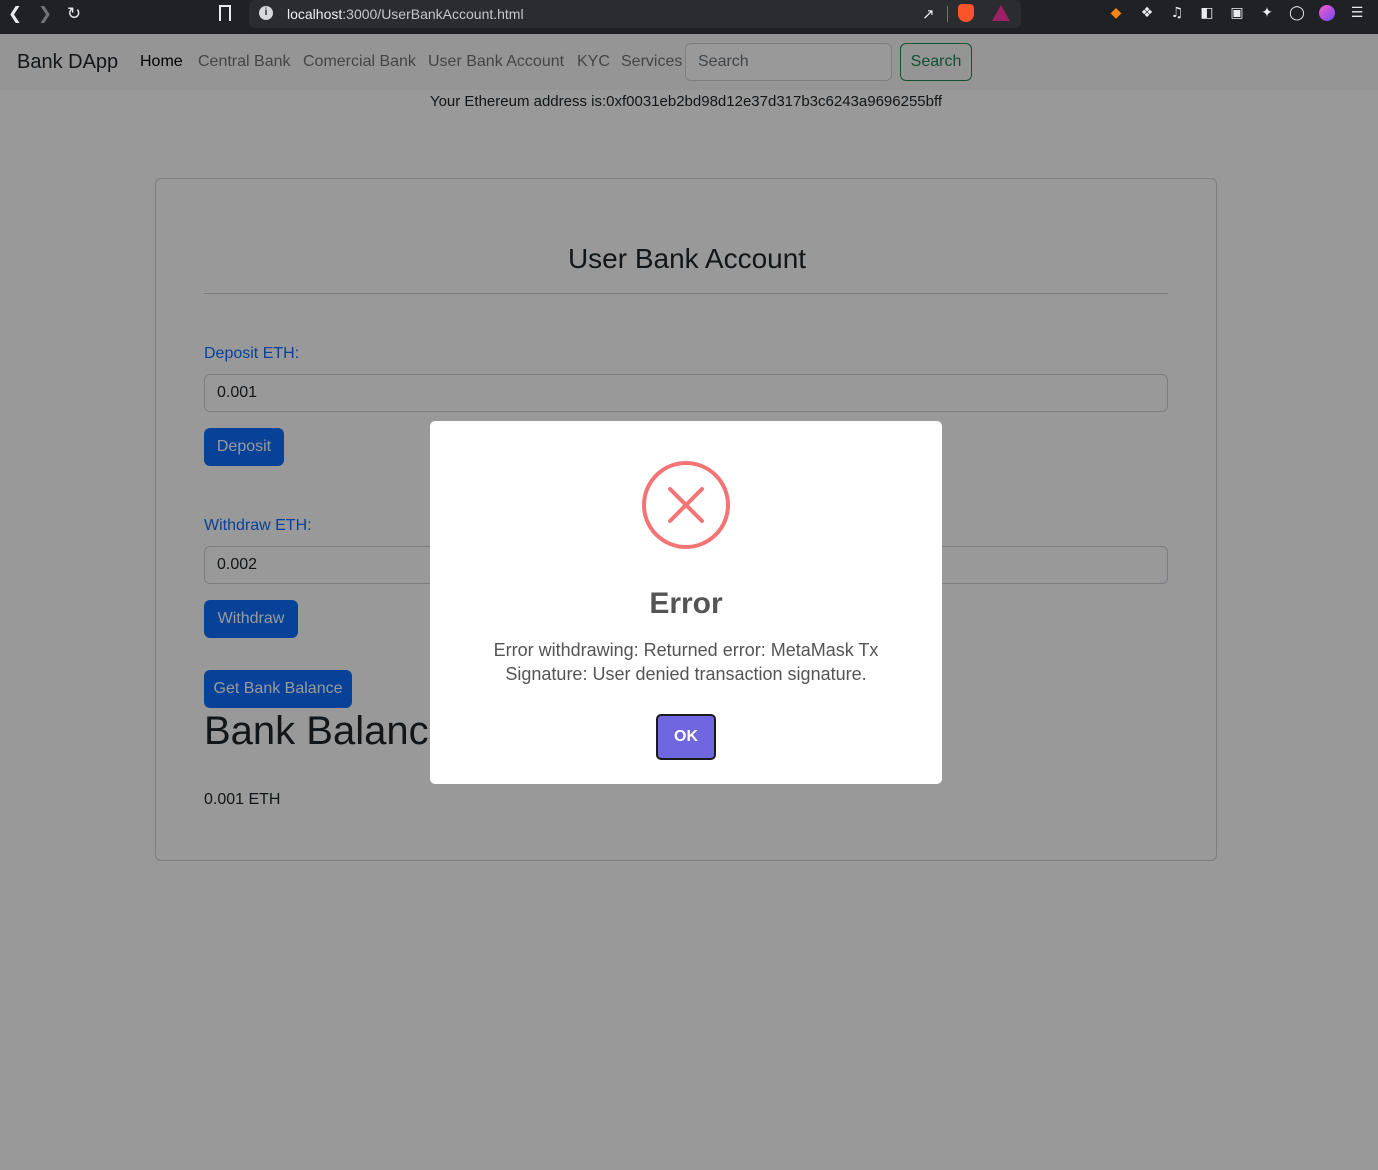  Describe the element at coordinates (45, 14) in the screenshot. I see `forward-icon: ❯` at that location.